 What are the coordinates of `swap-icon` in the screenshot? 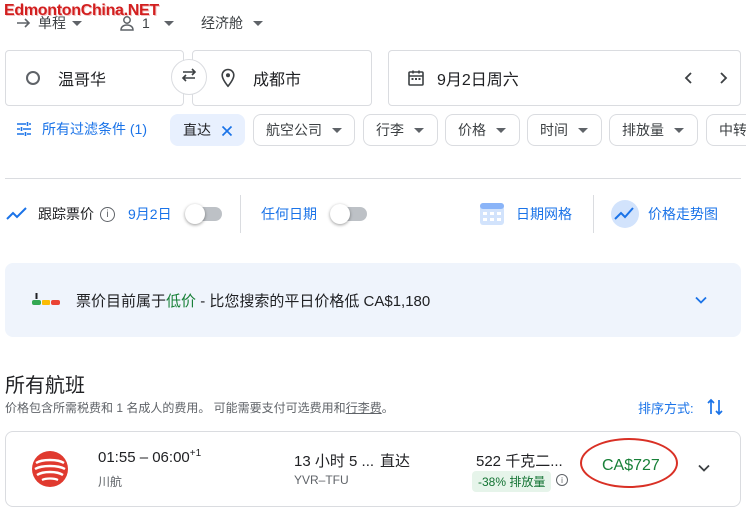 It's located at (189, 77).